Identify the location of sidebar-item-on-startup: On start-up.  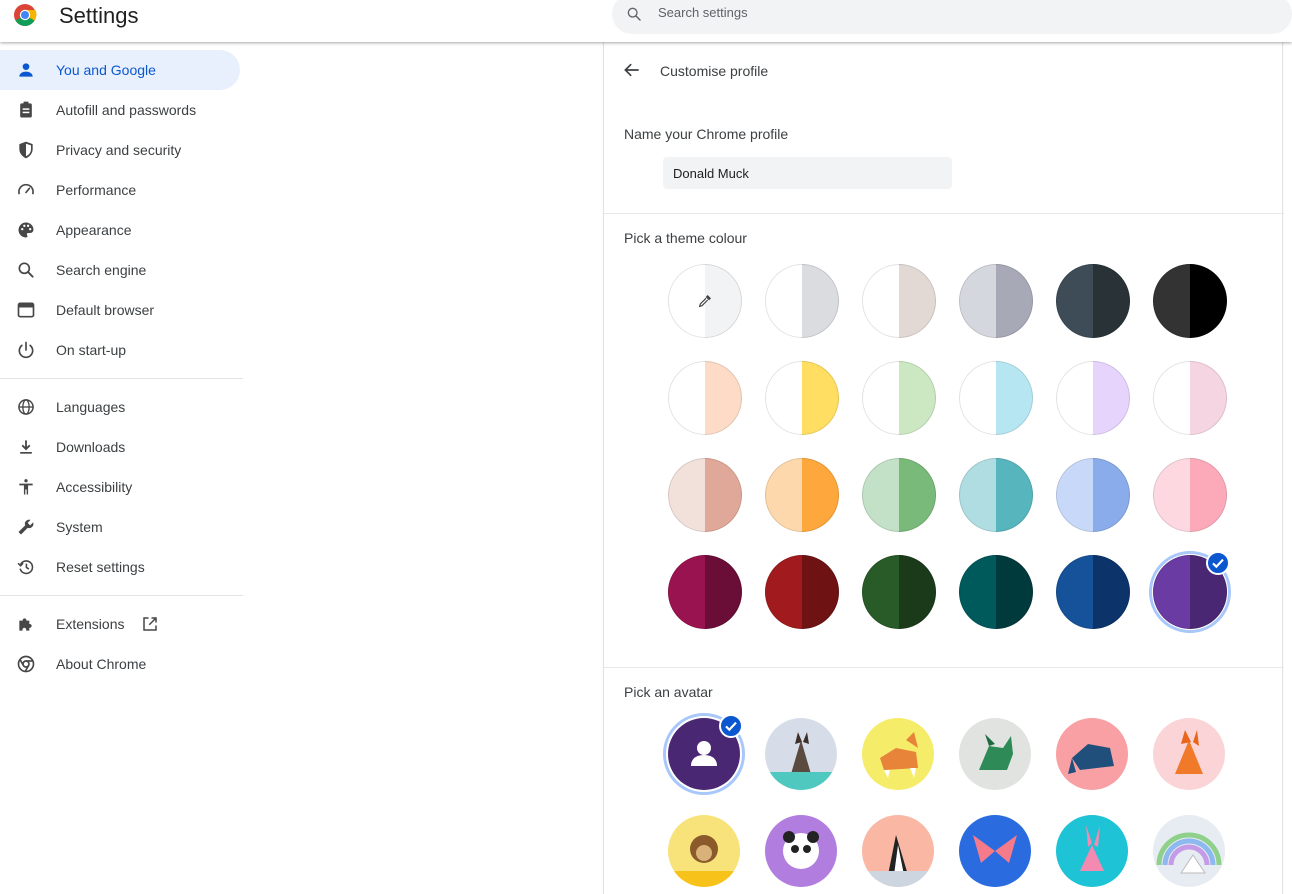
(120, 350).